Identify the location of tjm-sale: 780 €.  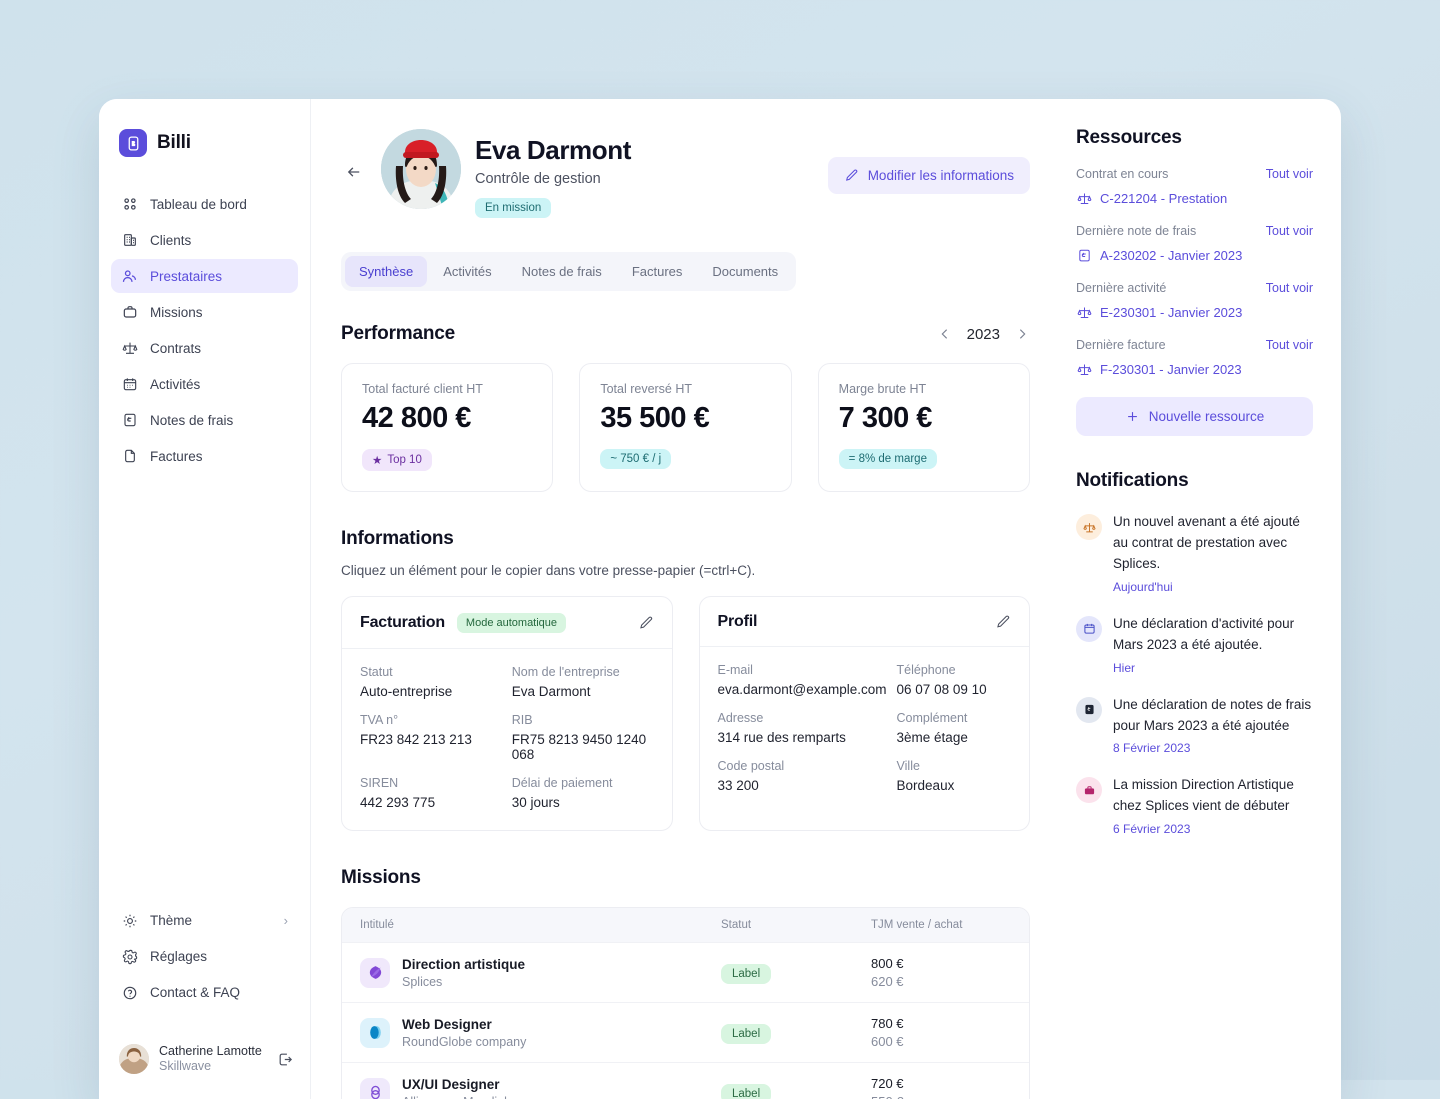
(941, 1023).